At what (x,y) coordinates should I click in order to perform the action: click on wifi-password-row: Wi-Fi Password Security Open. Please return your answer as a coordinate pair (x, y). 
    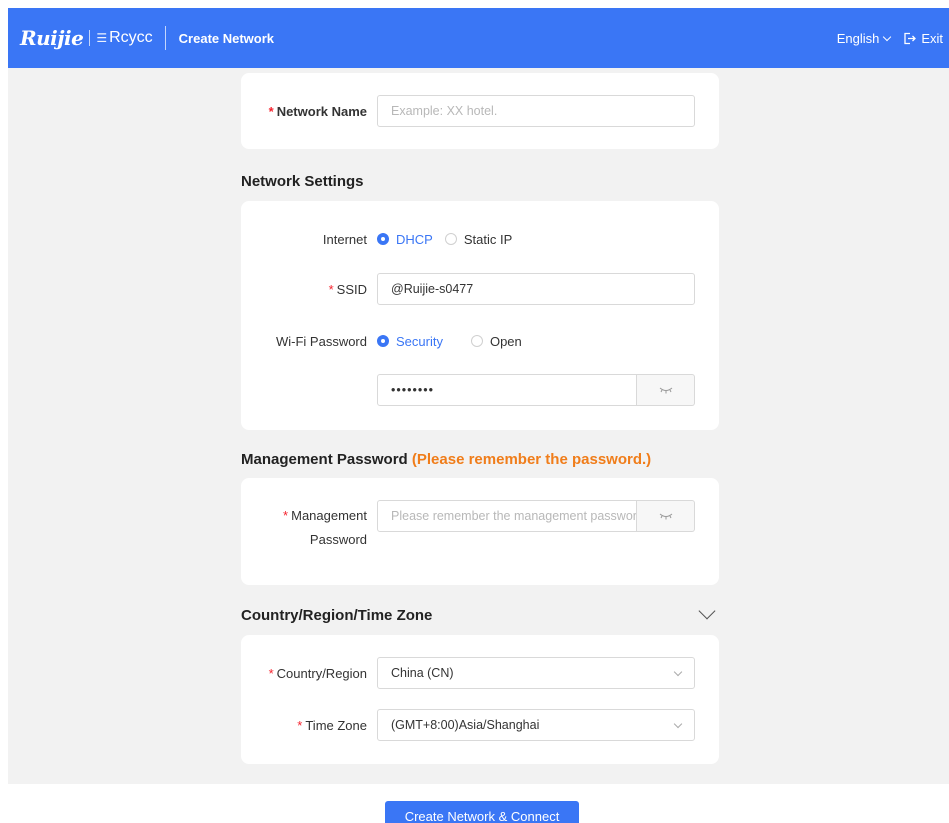
    Looking at the image, I should click on (480, 341).